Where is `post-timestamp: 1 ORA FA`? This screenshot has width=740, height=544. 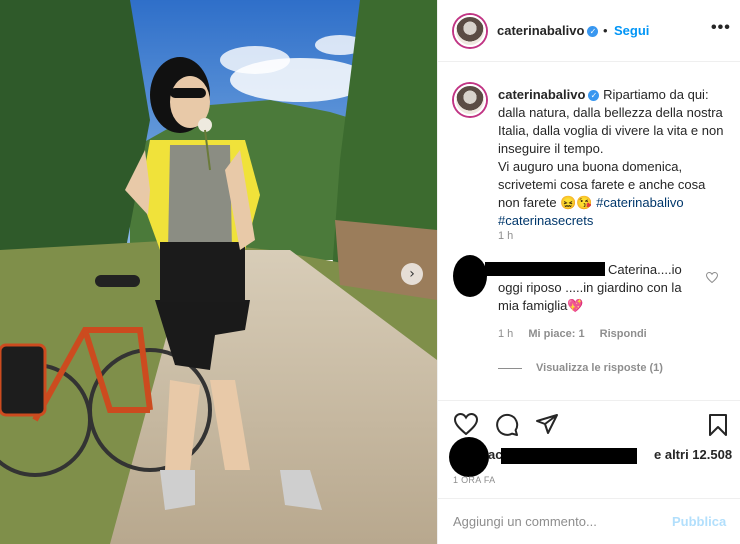 post-timestamp: 1 ORA FA is located at coordinates (474, 480).